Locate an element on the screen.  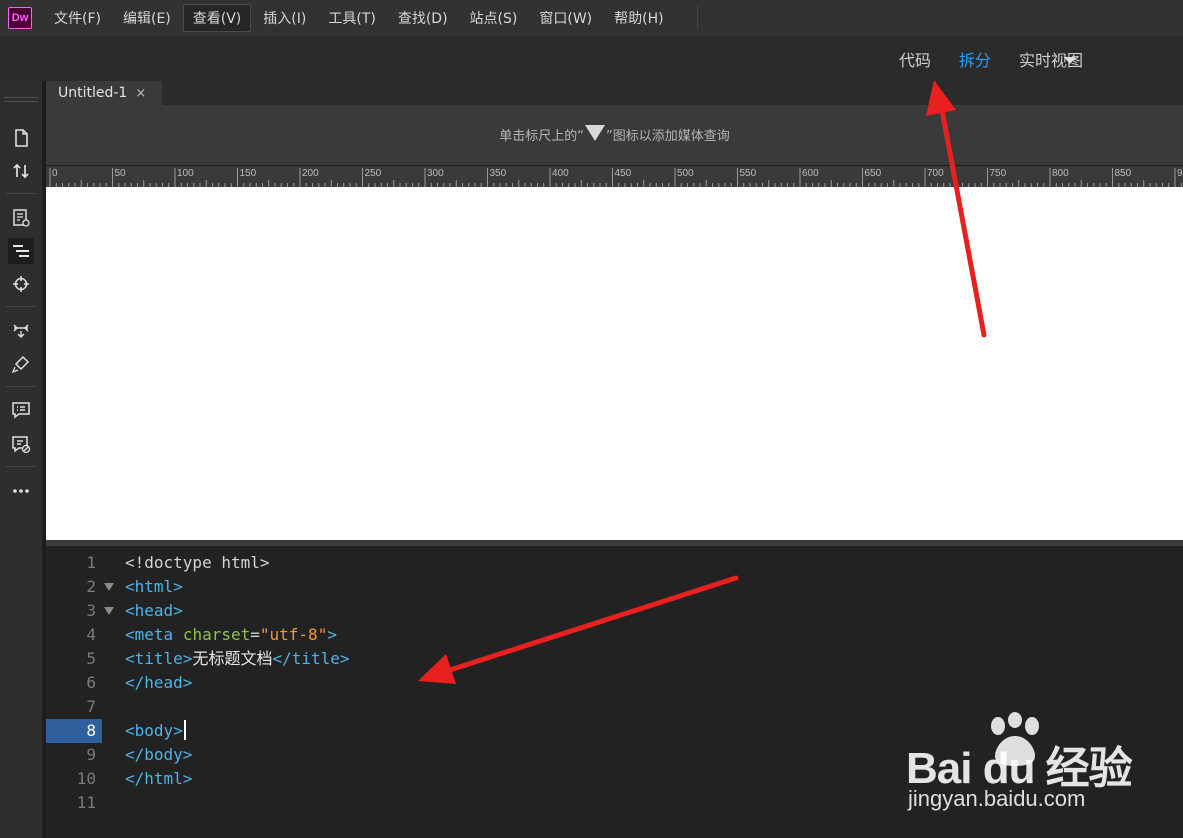
remove-comment-icon is located at coordinates (21, 444).